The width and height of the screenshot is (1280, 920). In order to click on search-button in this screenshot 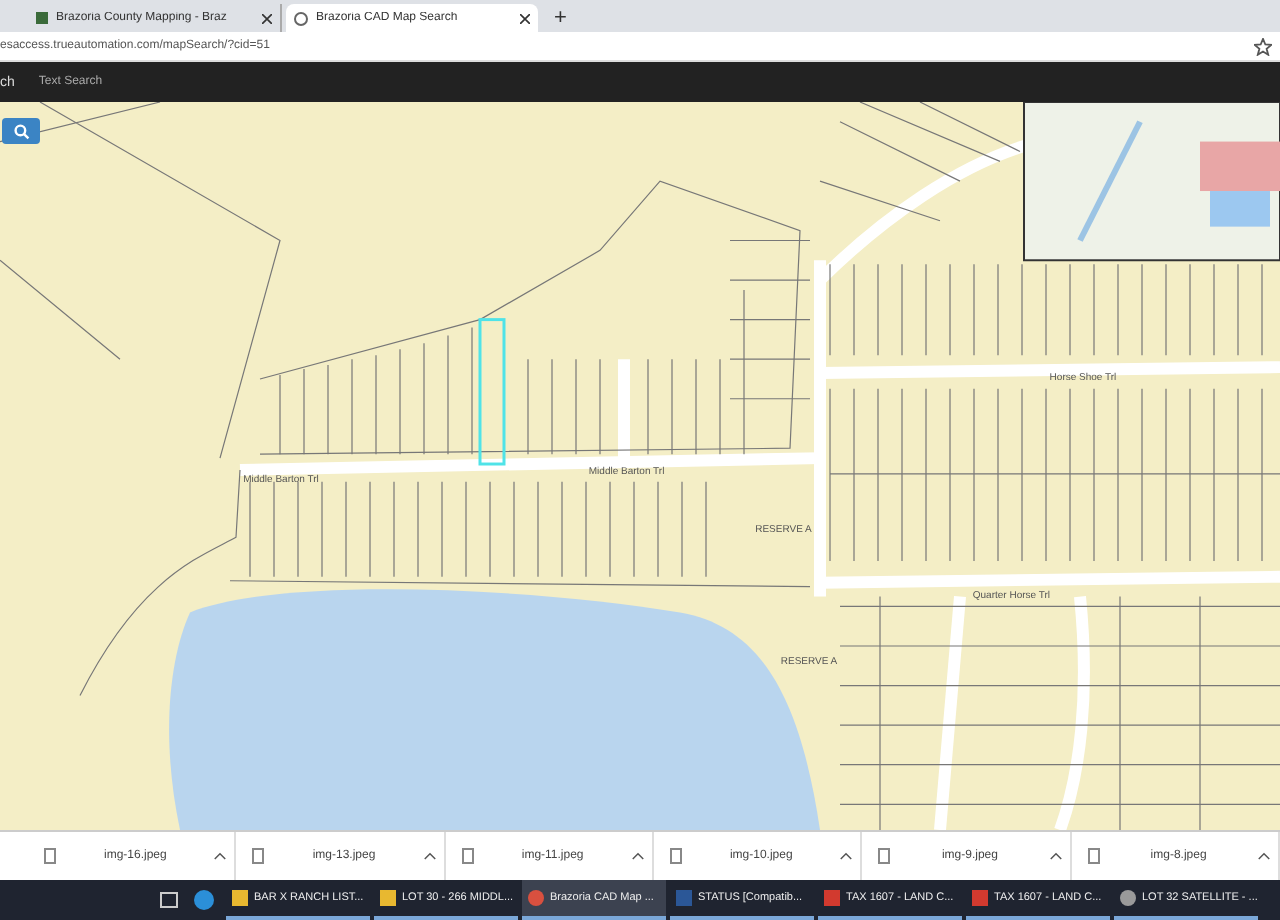, I will do `click(21, 131)`.